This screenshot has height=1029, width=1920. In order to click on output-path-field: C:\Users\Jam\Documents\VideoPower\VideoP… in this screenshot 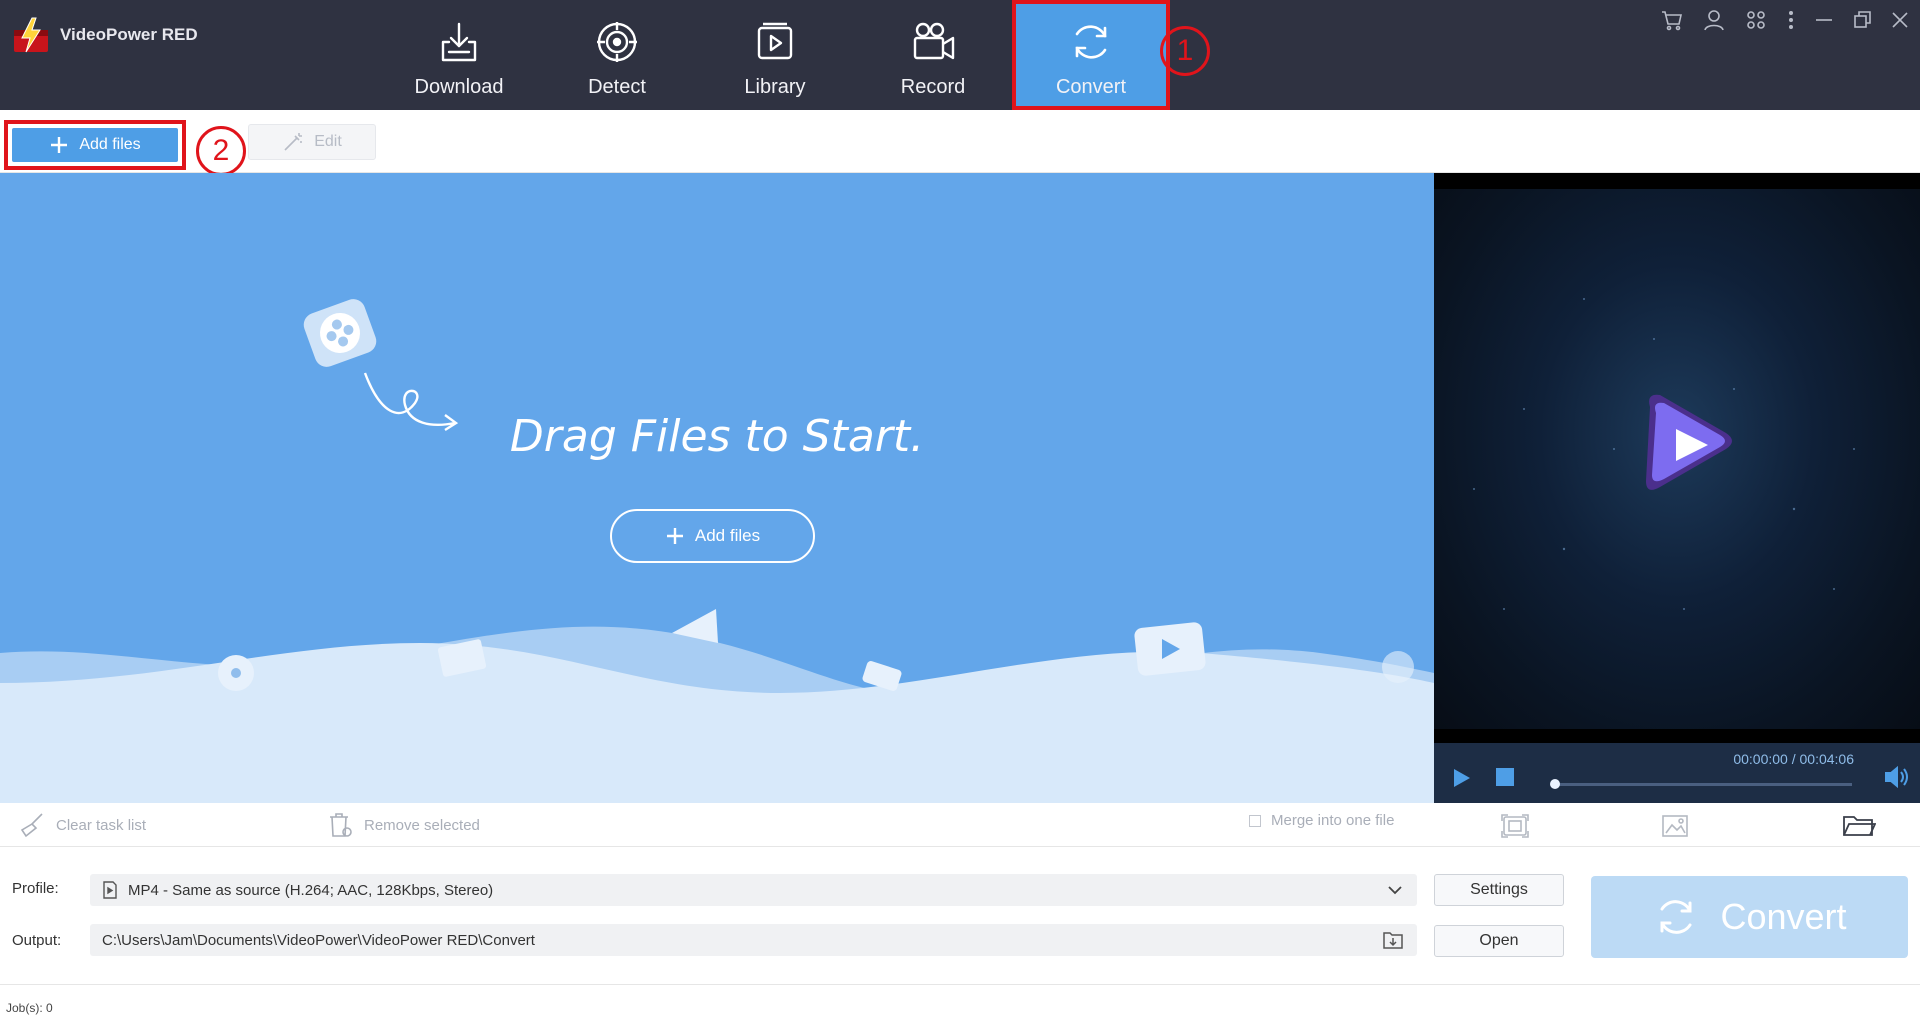, I will do `click(753, 940)`.